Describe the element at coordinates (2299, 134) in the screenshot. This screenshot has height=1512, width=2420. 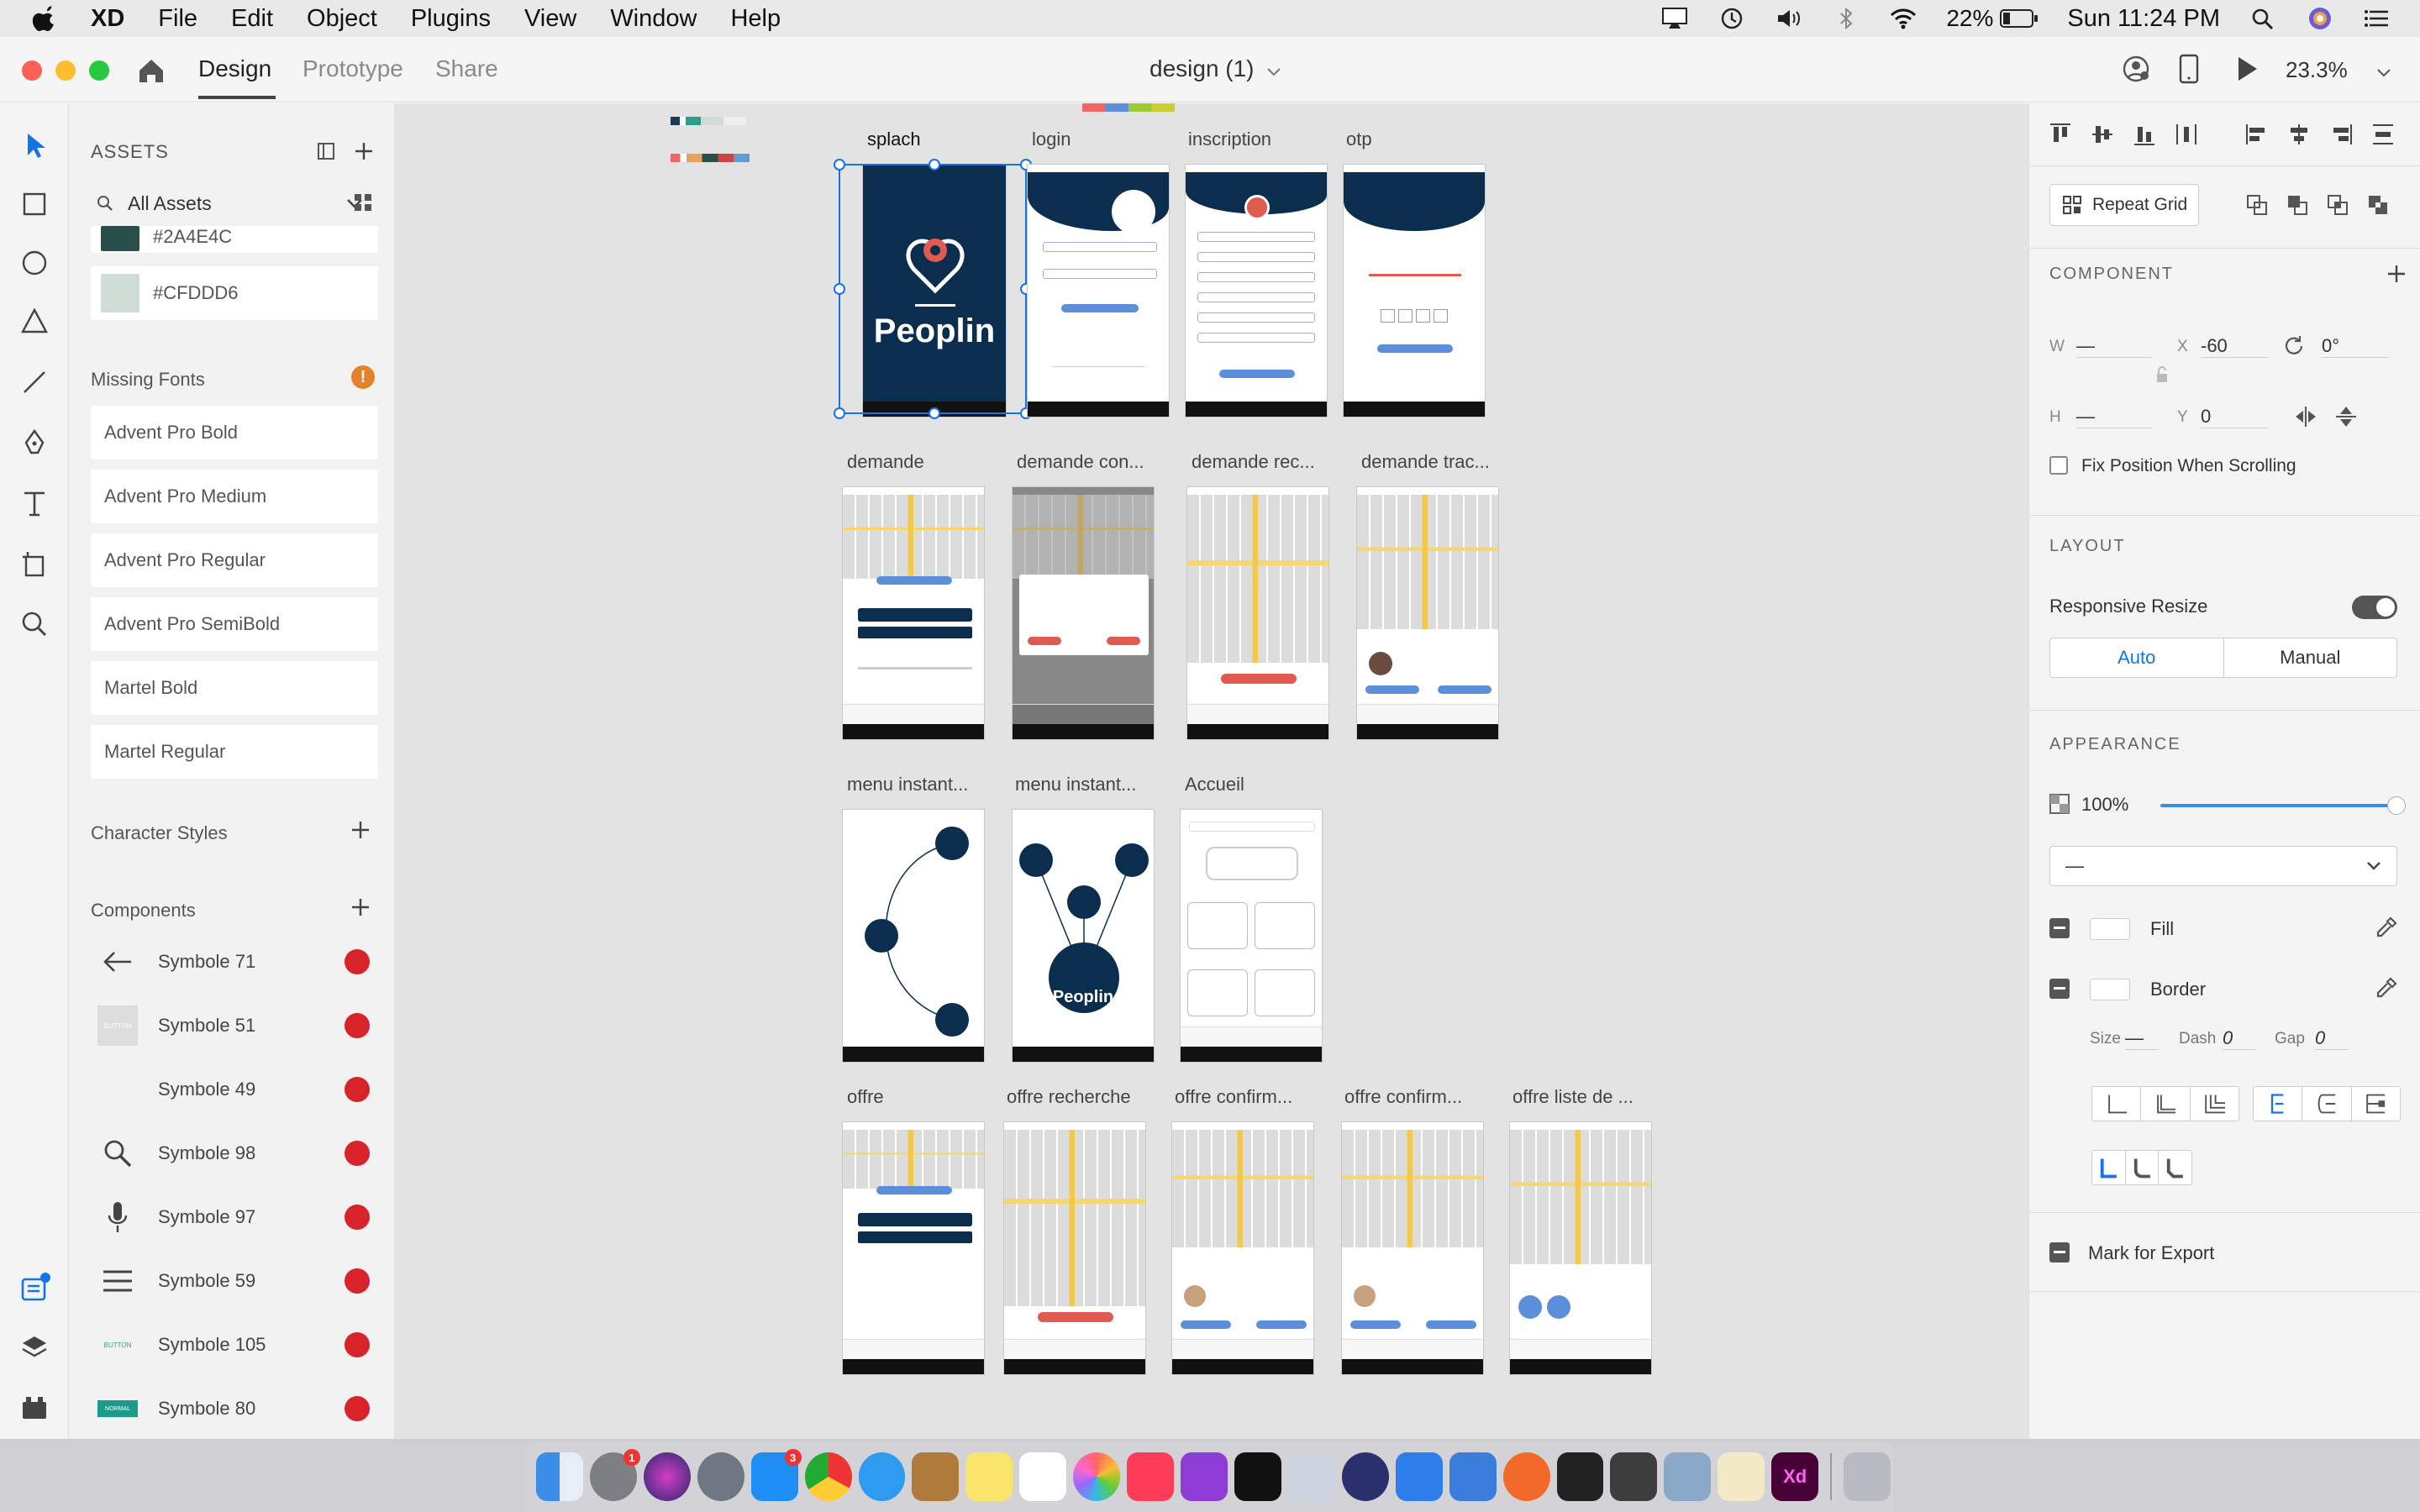
I see `align-center-icon` at that location.